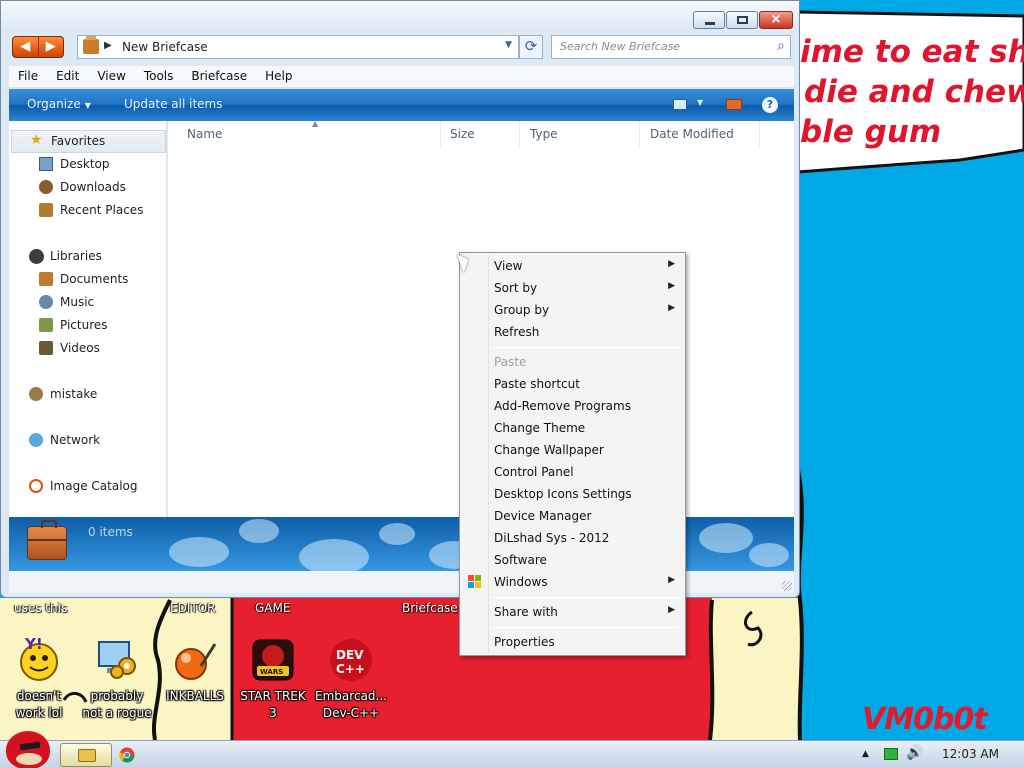 This screenshot has width=1024, height=768. I want to click on menu-item-change-wallpaper: Change Wallpaper, so click(572, 450).